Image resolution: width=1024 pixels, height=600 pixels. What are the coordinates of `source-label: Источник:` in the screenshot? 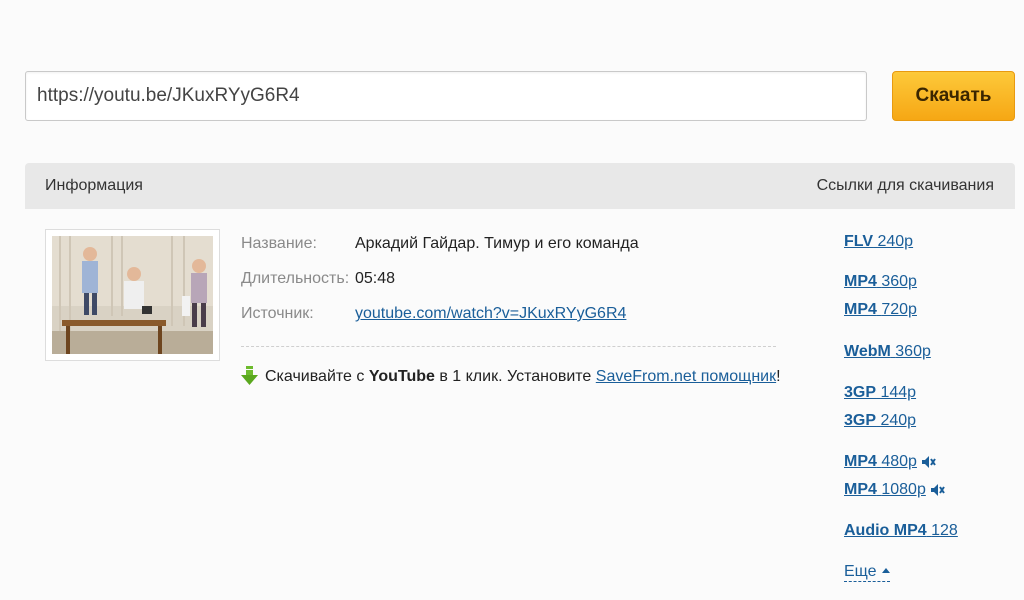 It's located at (277, 313).